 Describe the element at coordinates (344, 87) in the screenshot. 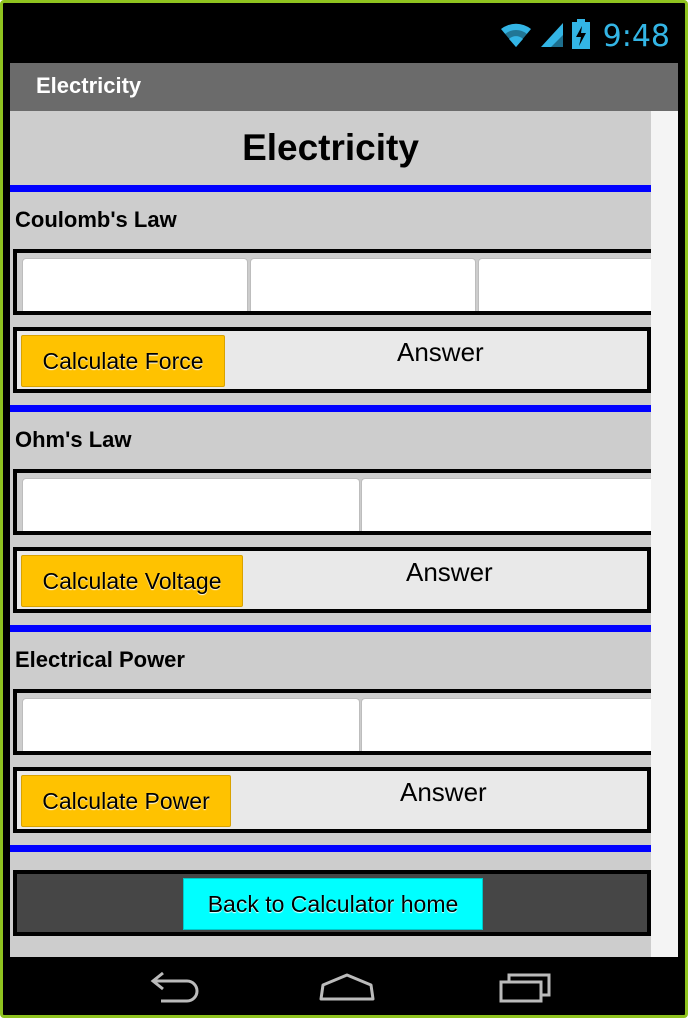

I see `action-bar: Electricity` at that location.